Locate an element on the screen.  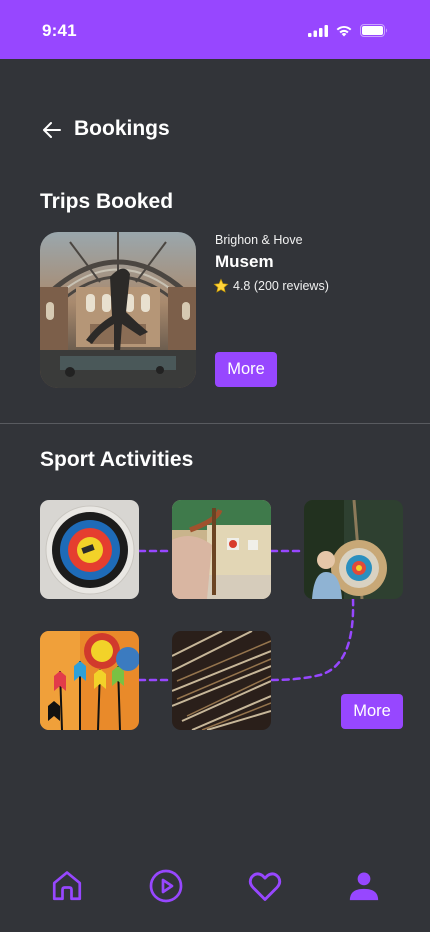
nav-play is located at coordinates (166, 886).